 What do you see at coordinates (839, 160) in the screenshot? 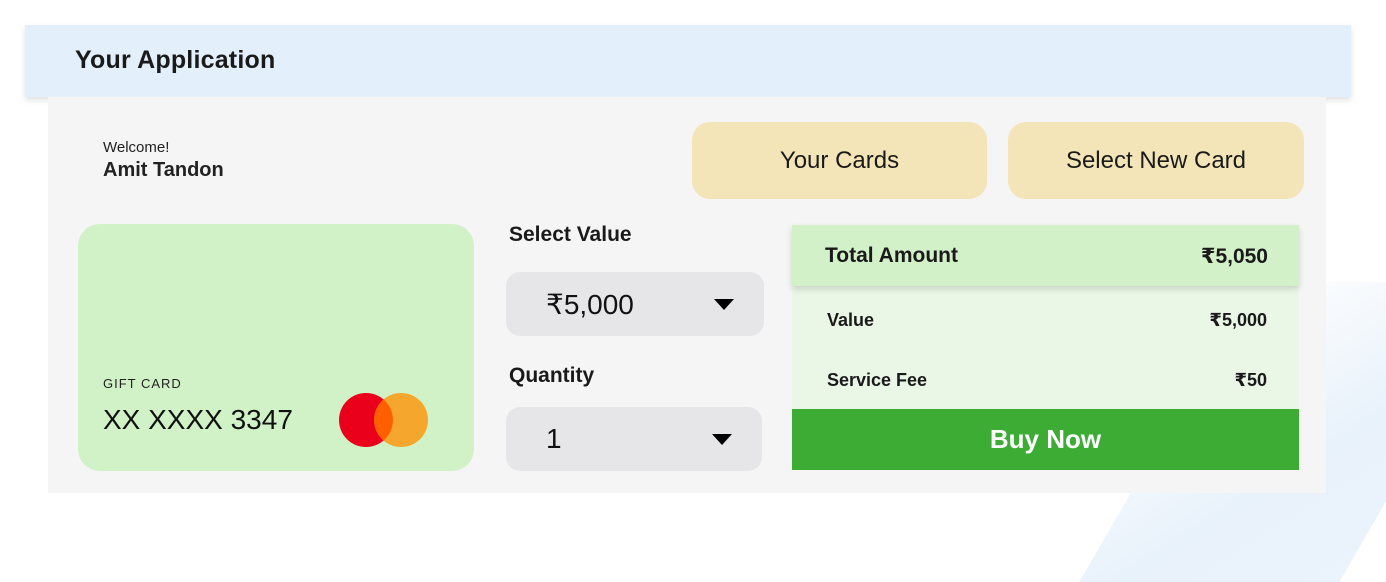
I see `your-cards-button: Your Cards` at bounding box center [839, 160].